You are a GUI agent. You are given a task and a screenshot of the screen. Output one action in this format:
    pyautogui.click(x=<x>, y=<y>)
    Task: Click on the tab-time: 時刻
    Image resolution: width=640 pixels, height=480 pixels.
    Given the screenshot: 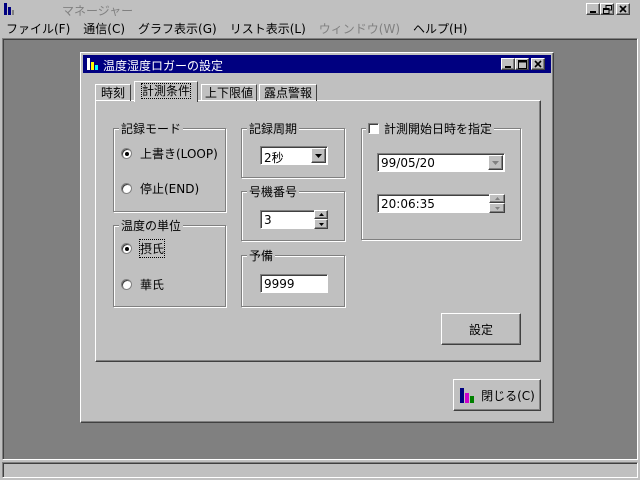 What is the action you would take?
    pyautogui.click(x=113, y=92)
    